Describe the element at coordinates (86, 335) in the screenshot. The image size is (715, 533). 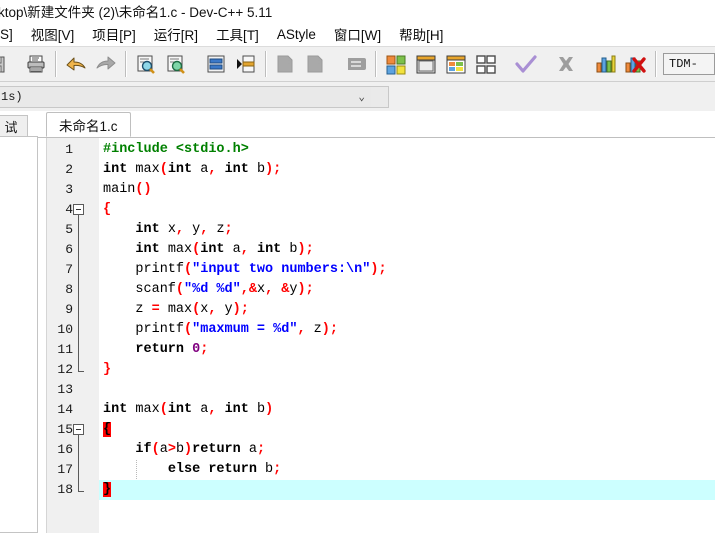
I see `fold-column` at that location.